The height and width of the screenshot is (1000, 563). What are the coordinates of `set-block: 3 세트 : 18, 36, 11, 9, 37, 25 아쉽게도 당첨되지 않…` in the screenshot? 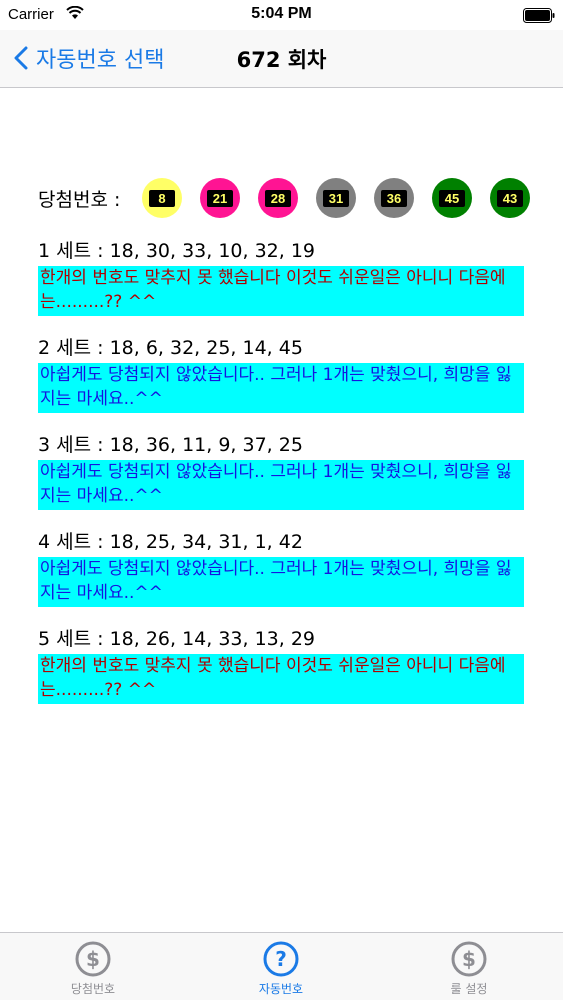 It's located at (281, 470).